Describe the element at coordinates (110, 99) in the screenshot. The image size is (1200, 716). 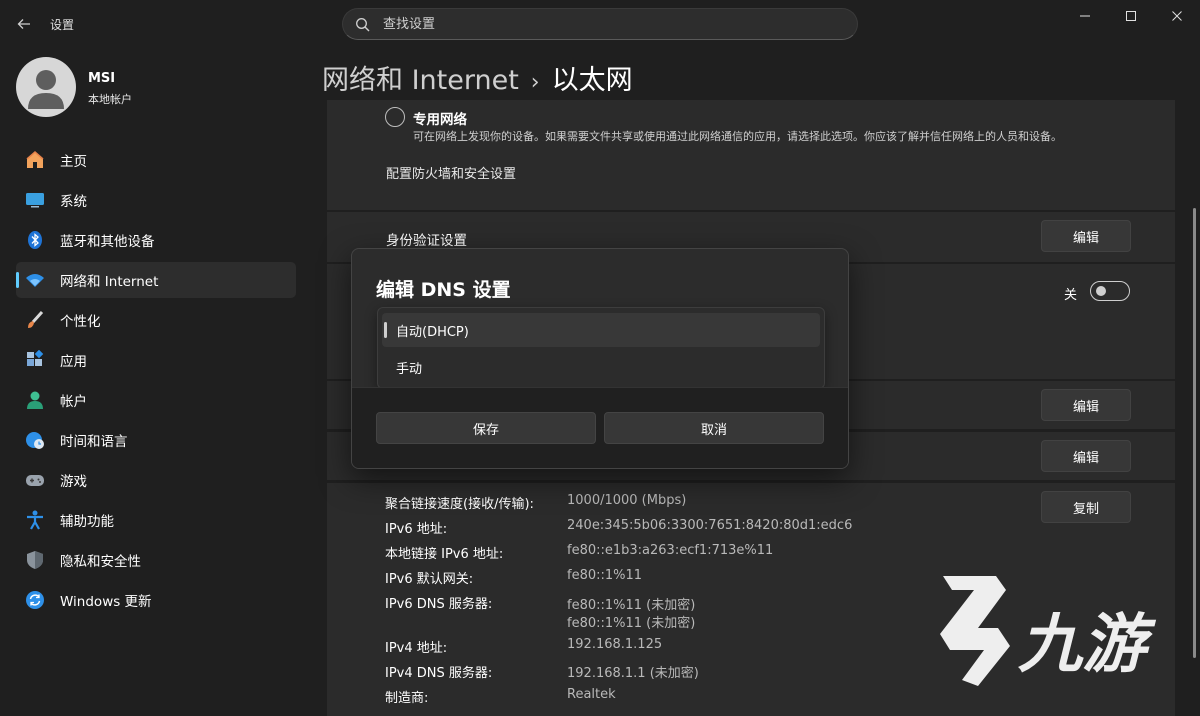
I see `profile-account-type: 本地帐户` at that location.